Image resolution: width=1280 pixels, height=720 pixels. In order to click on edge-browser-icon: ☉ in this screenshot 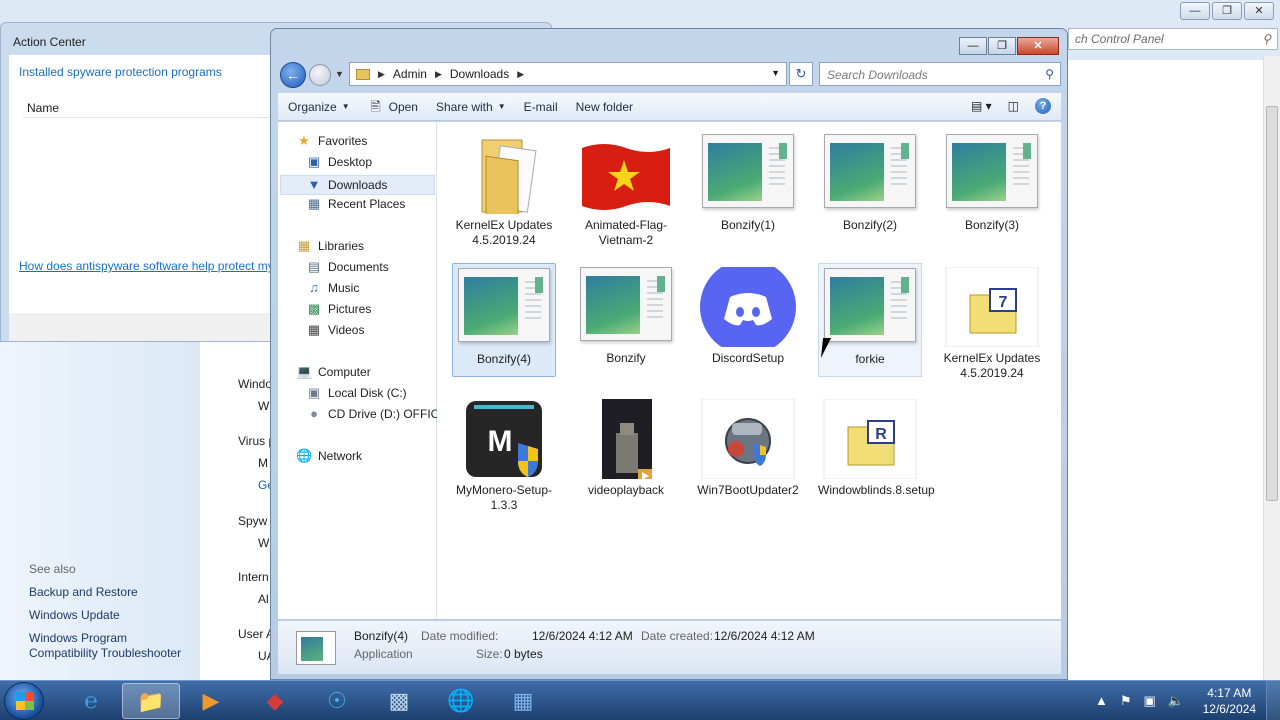, I will do `click(337, 701)`.